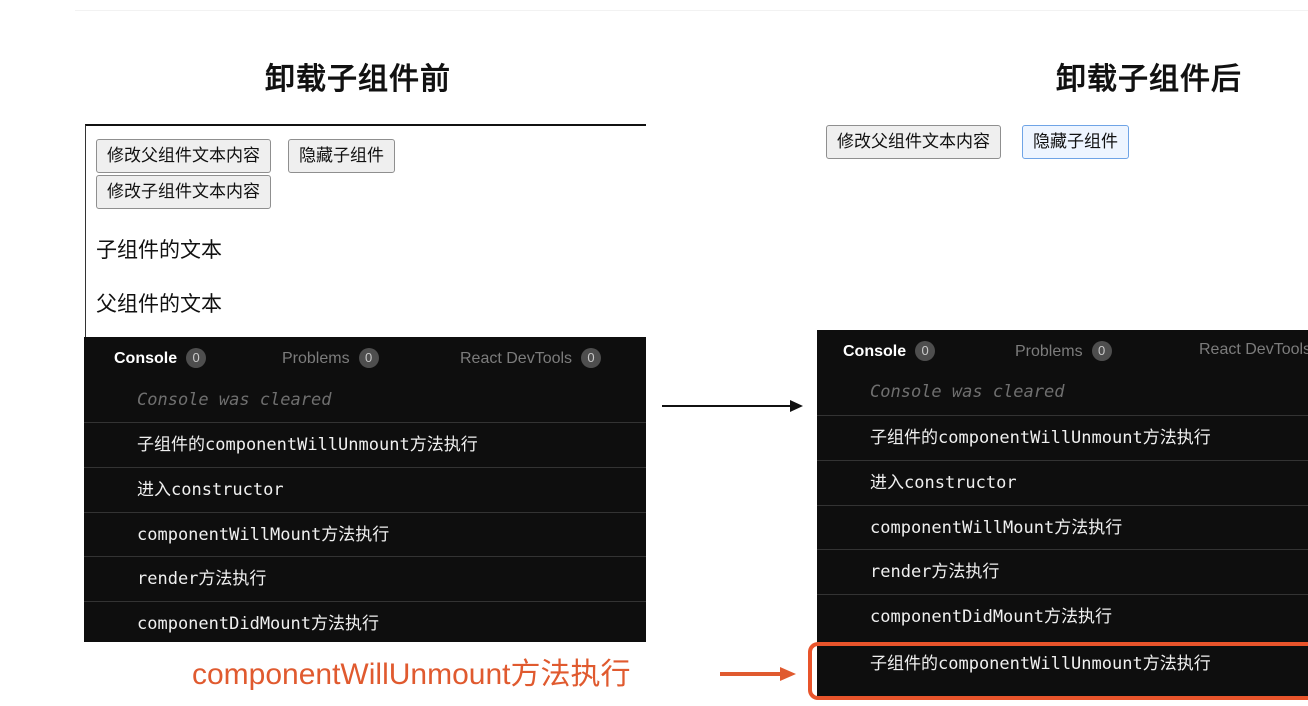  Describe the element at coordinates (691, 10) in the screenshot. I see `top-divider` at that location.